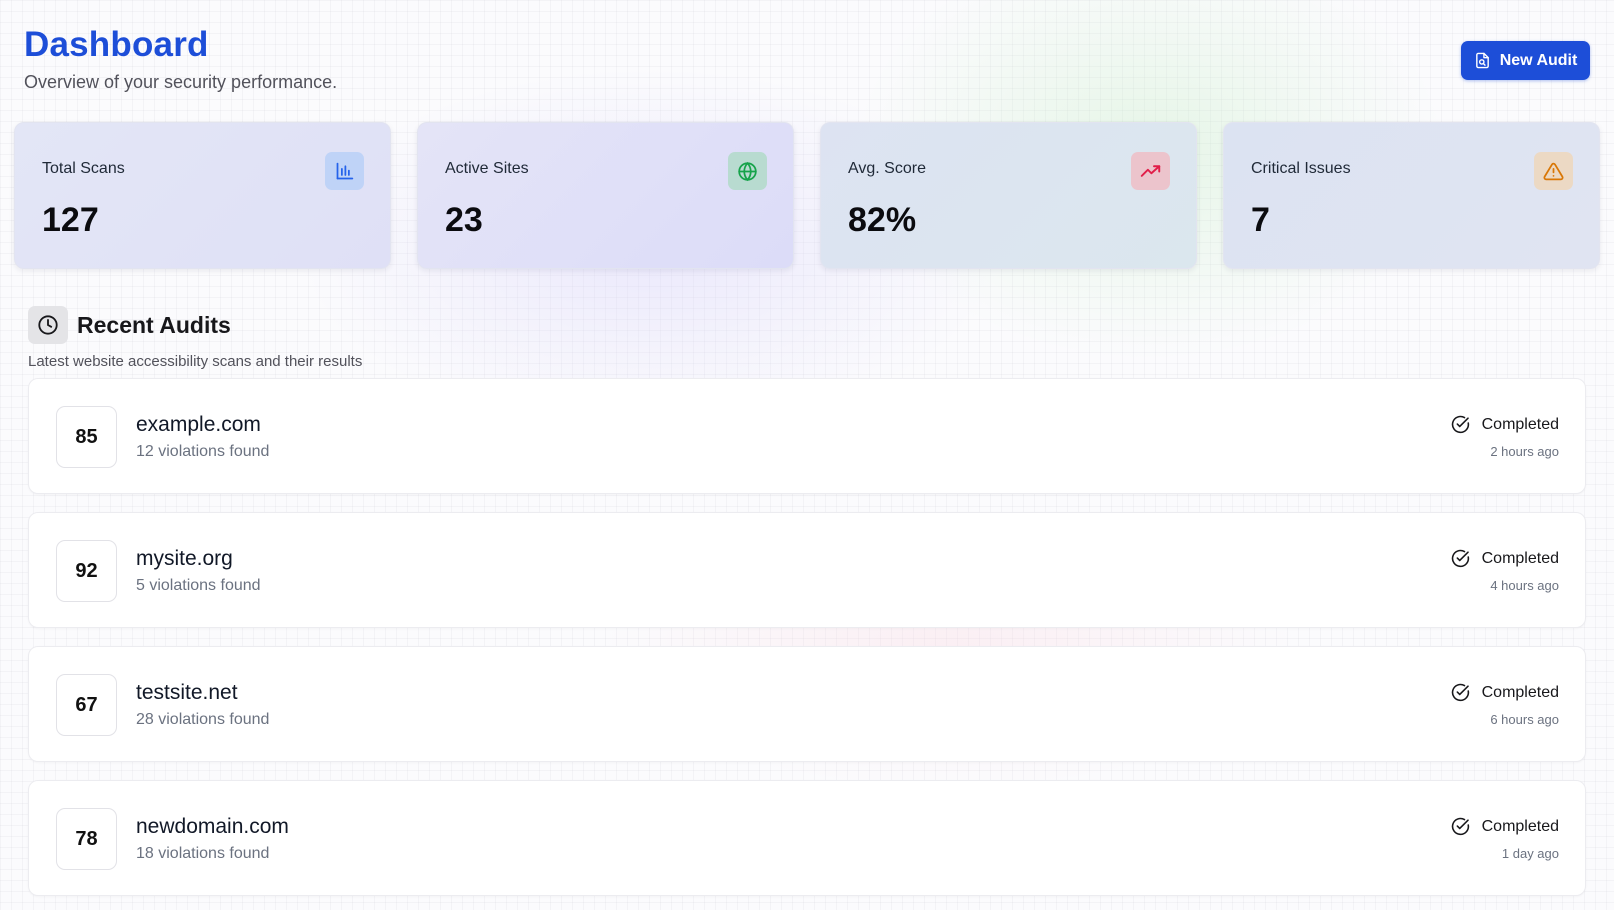 The height and width of the screenshot is (910, 1614). I want to click on warning-triangle-icon, so click(1553, 171).